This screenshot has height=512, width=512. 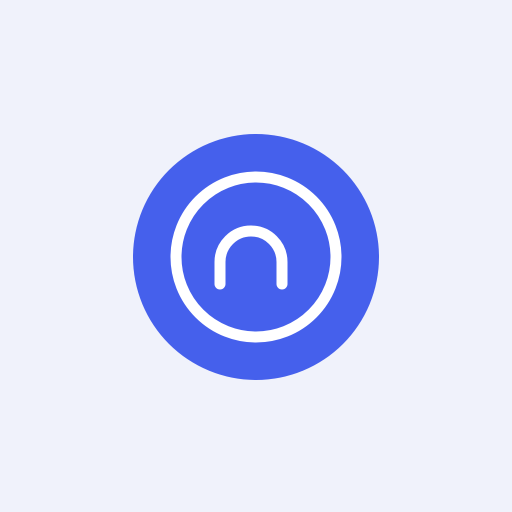 I want to click on logo-arch, so click(x=251, y=257).